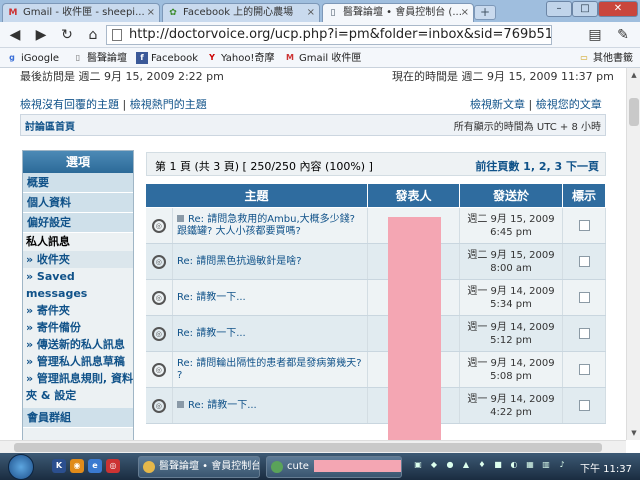 The width and height of the screenshot is (640, 480). Describe the element at coordinates (466, 465) in the screenshot. I see `tray-icon: ▲` at that location.